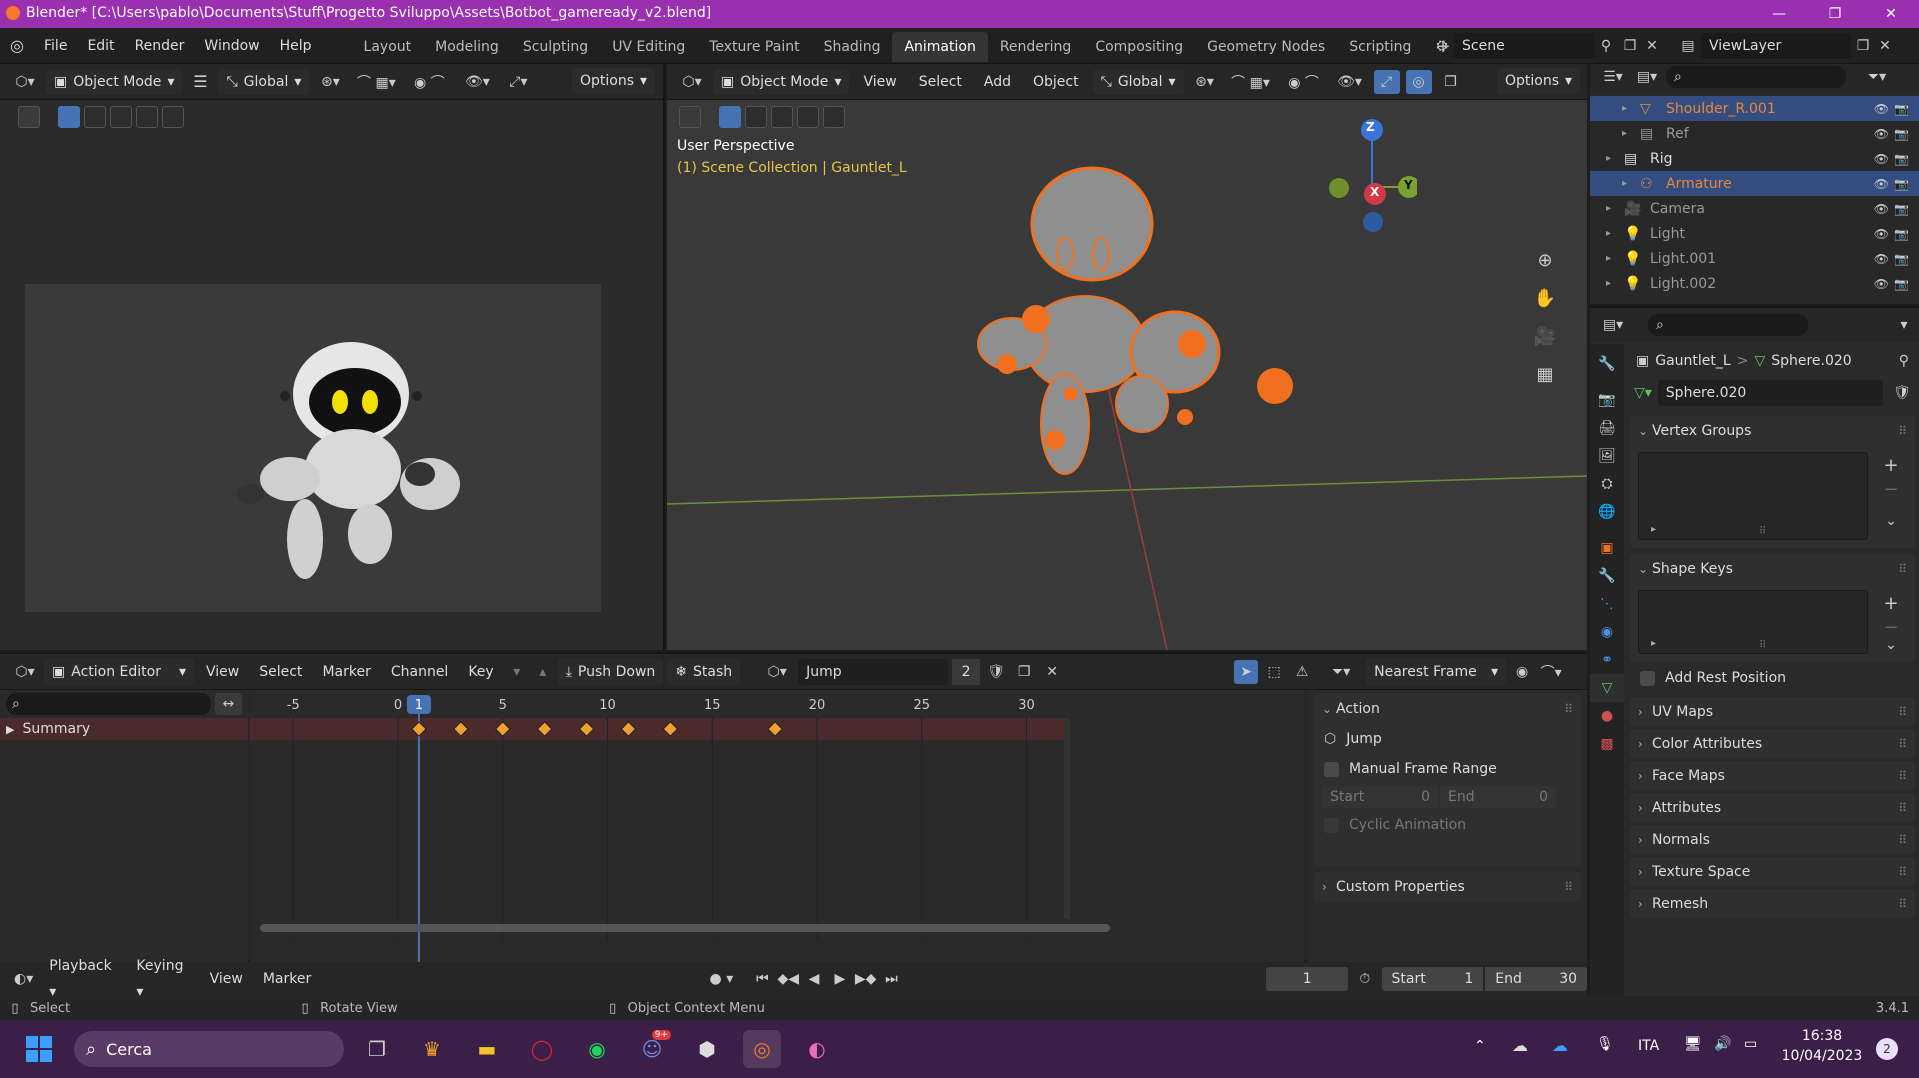 The height and width of the screenshot is (1078, 1919). What do you see at coordinates (1772, 839) in the screenshot?
I see `collapsed-panel-header: › Normals ⠿` at bounding box center [1772, 839].